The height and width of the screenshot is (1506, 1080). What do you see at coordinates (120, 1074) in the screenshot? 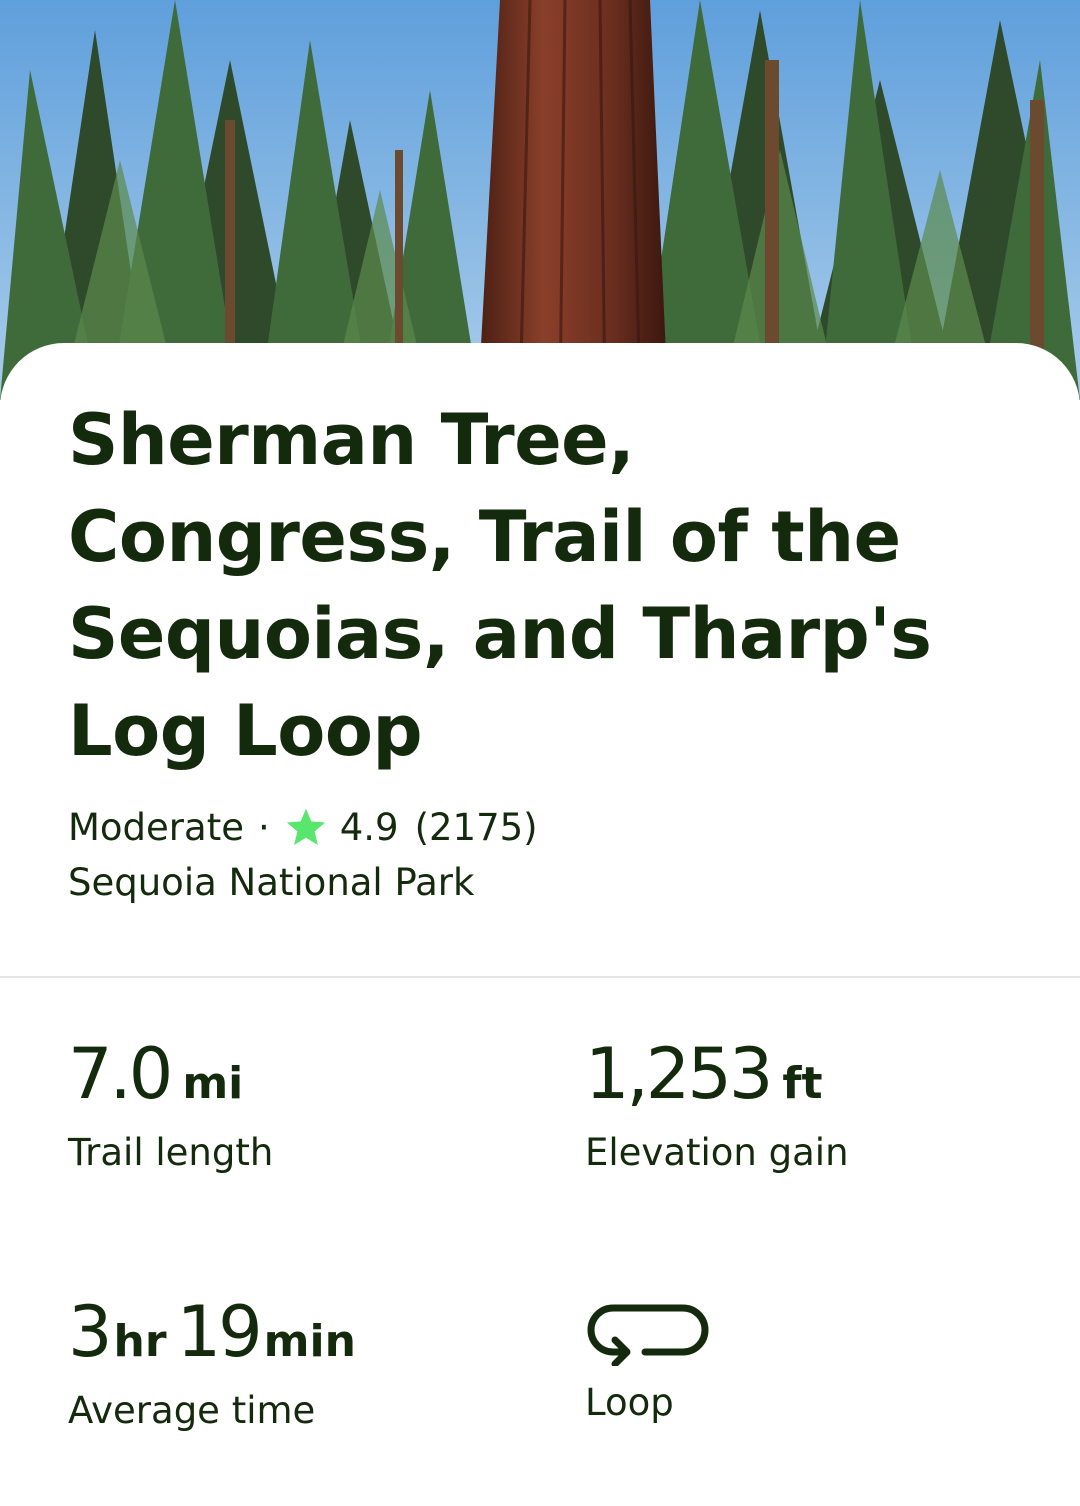
I see `trail-length-value: 7.0` at bounding box center [120, 1074].